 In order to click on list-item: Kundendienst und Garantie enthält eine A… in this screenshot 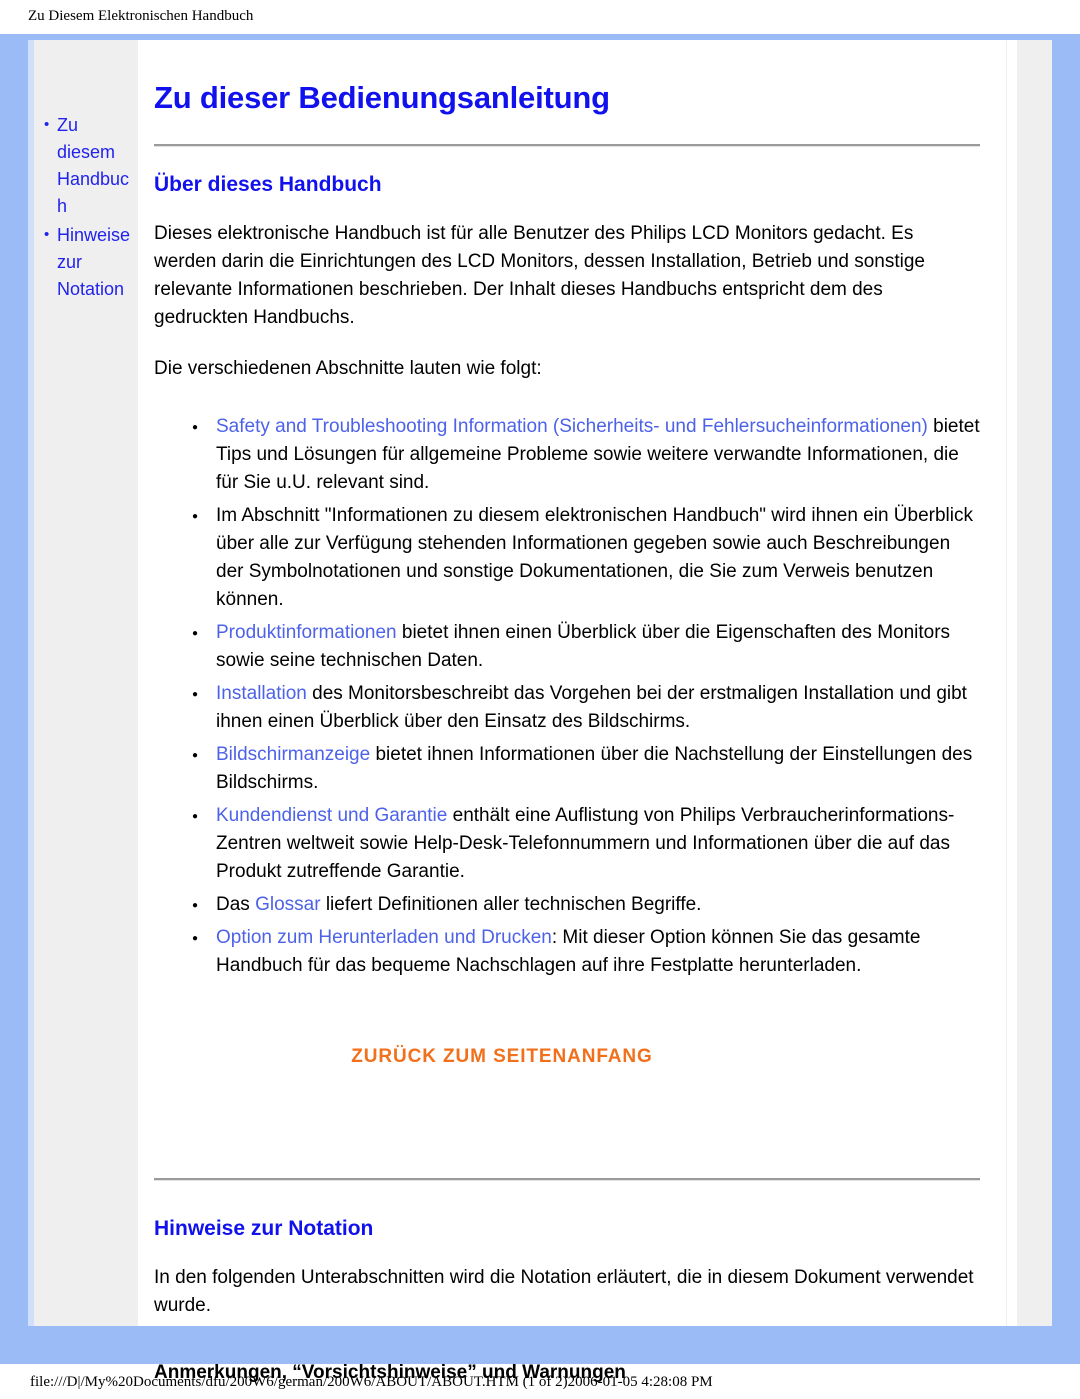, I will do `click(586, 844)`.